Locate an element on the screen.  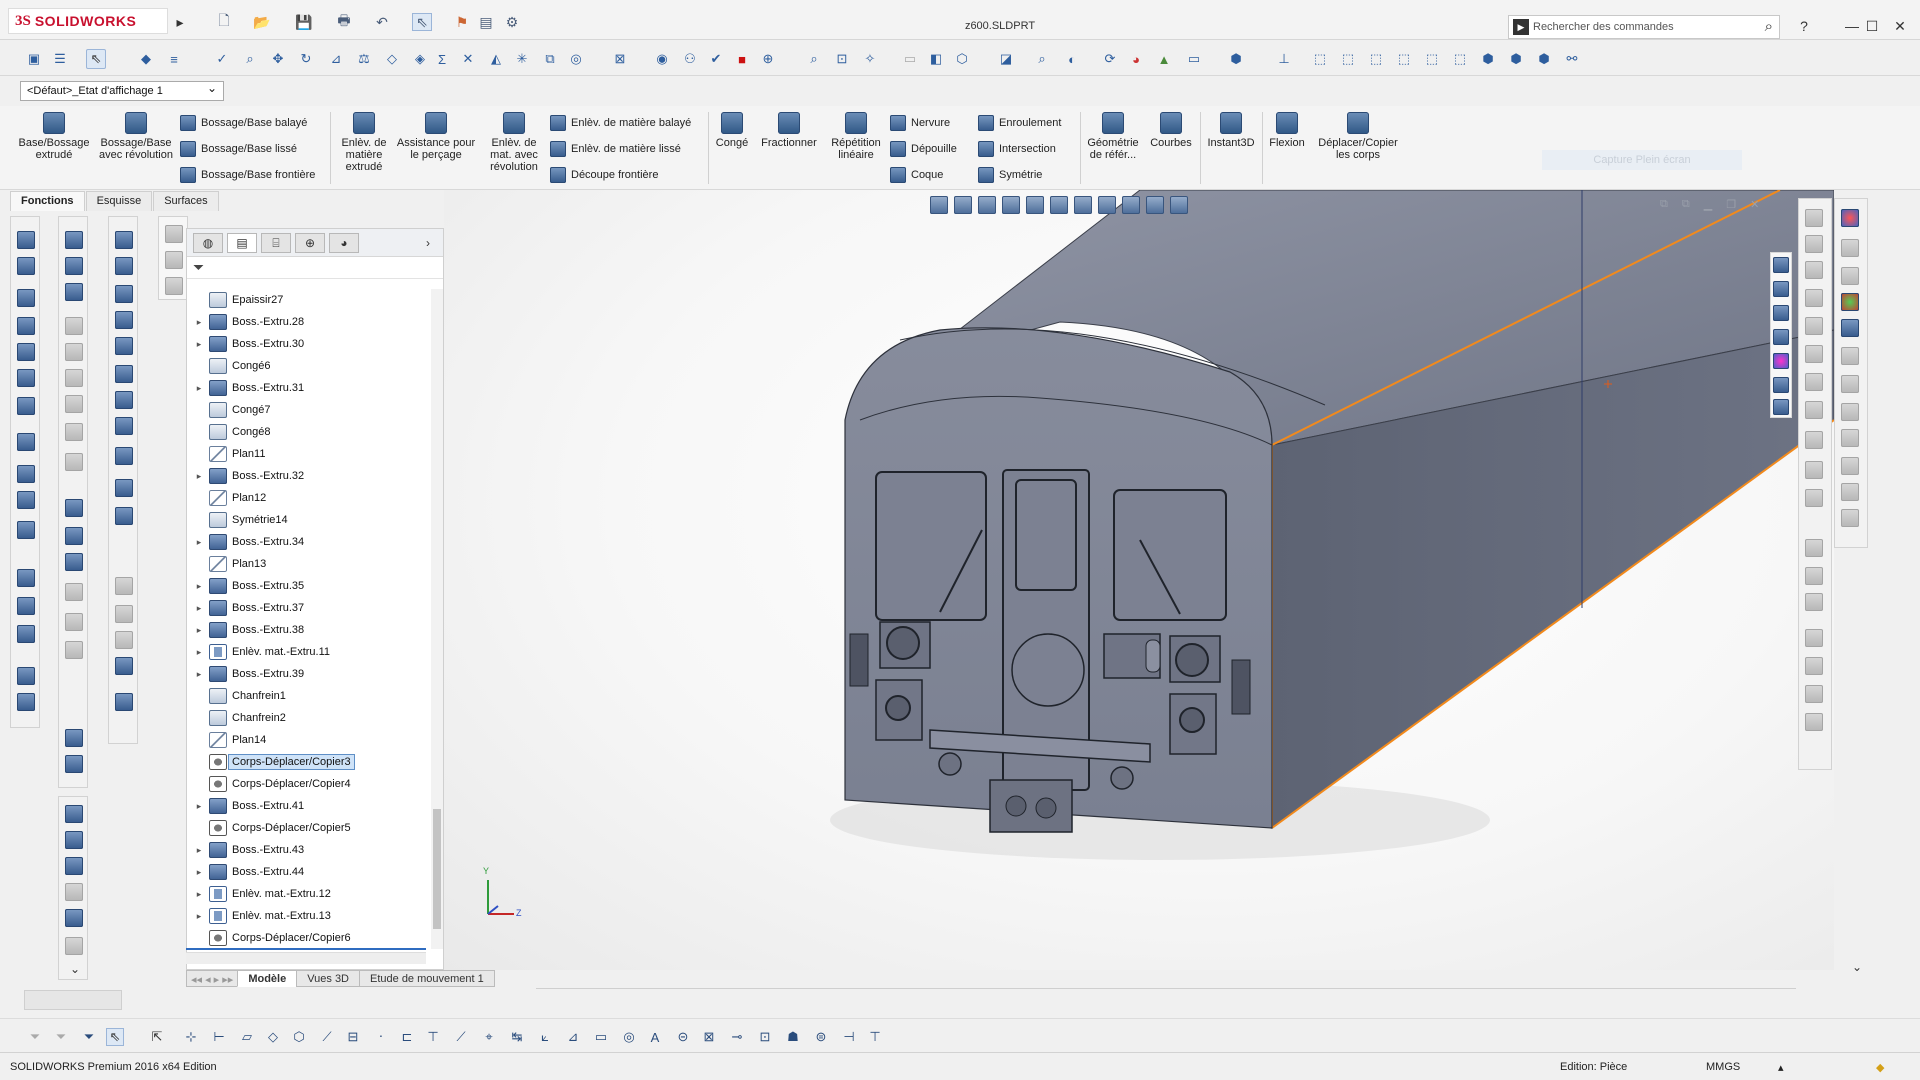
left-window is located at coordinates (931, 546).